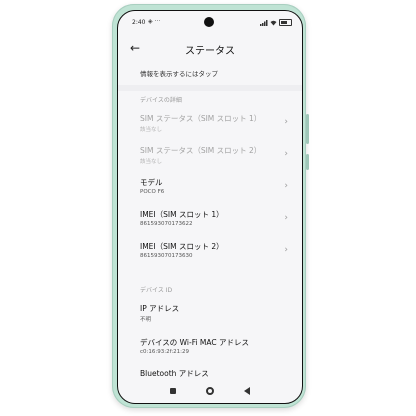 Image resolution: width=416 pixels, height=416 pixels. Describe the element at coordinates (214, 159) in the screenshot. I see `row-sim-status-2: SIM ステータス（SIM スロット 2） 該当なし ›` at that location.